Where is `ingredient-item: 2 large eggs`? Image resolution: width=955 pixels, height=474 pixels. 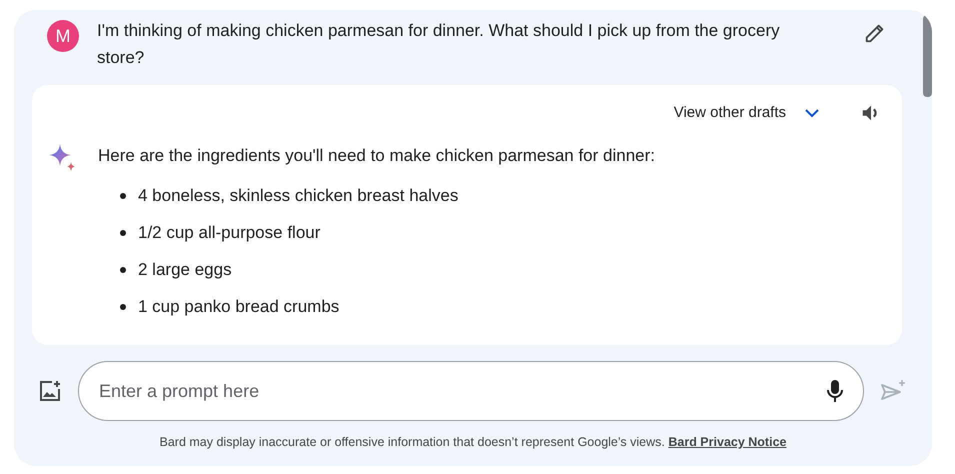 ingredient-item: 2 large eggs is located at coordinates (185, 270).